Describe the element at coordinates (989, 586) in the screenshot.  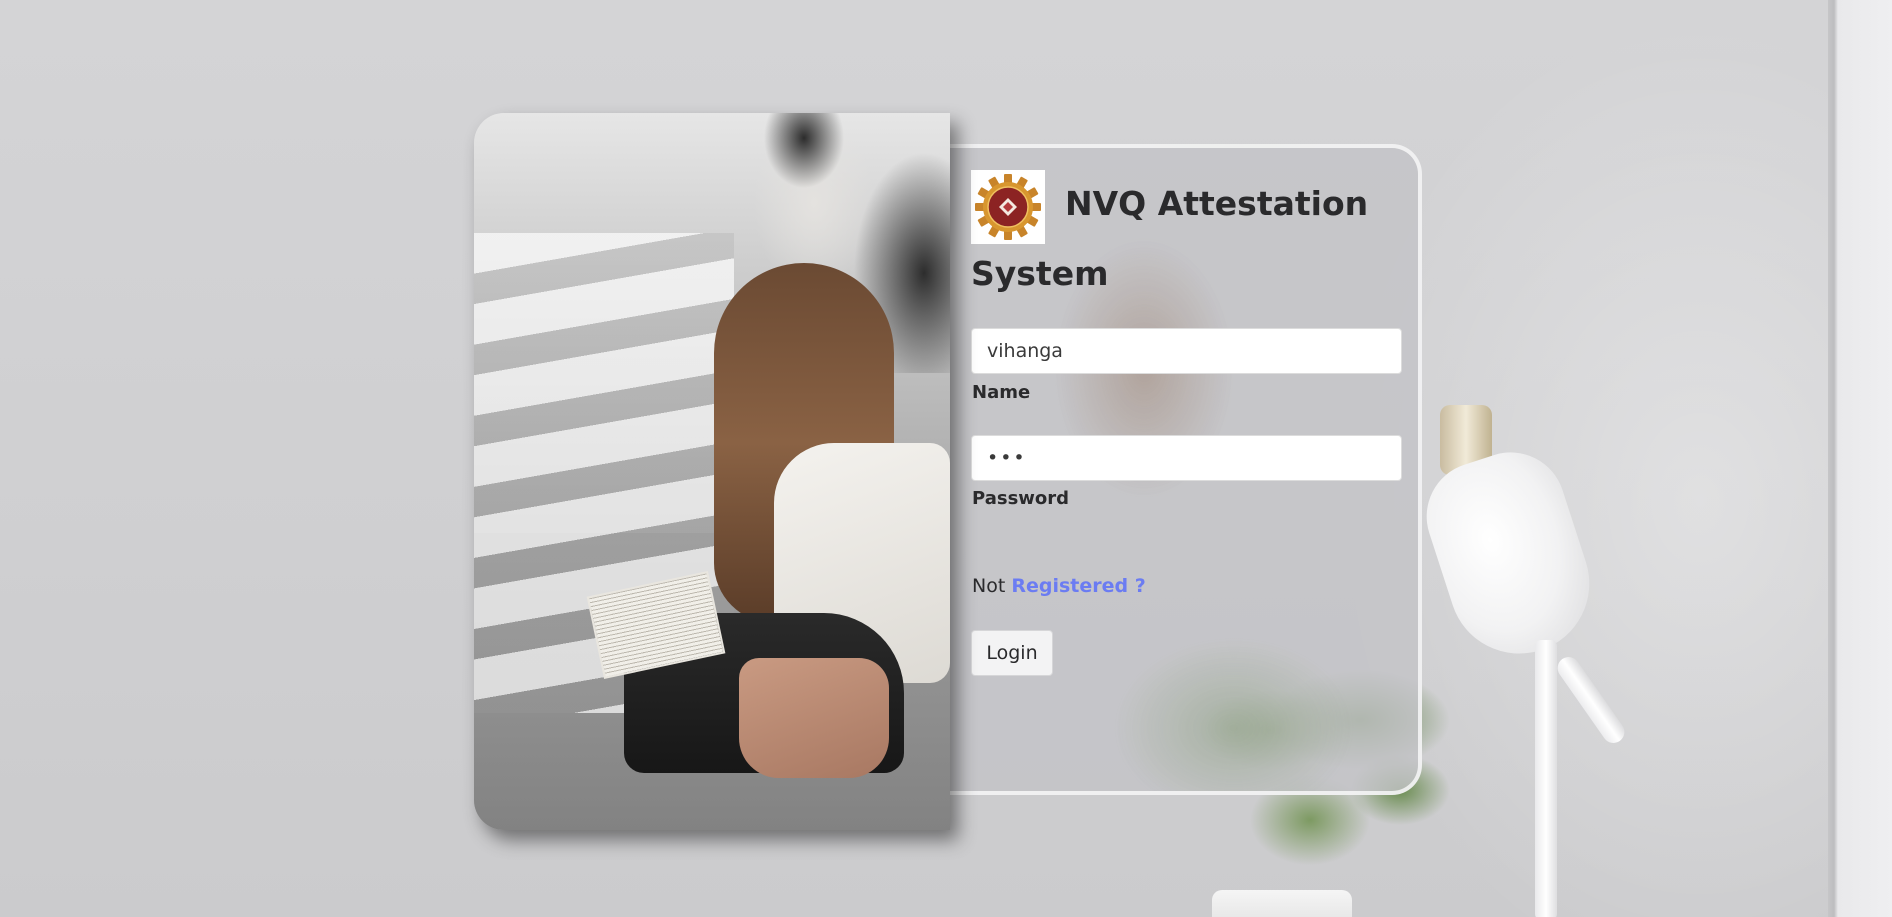
I see `register-prefix-text: Not` at that location.